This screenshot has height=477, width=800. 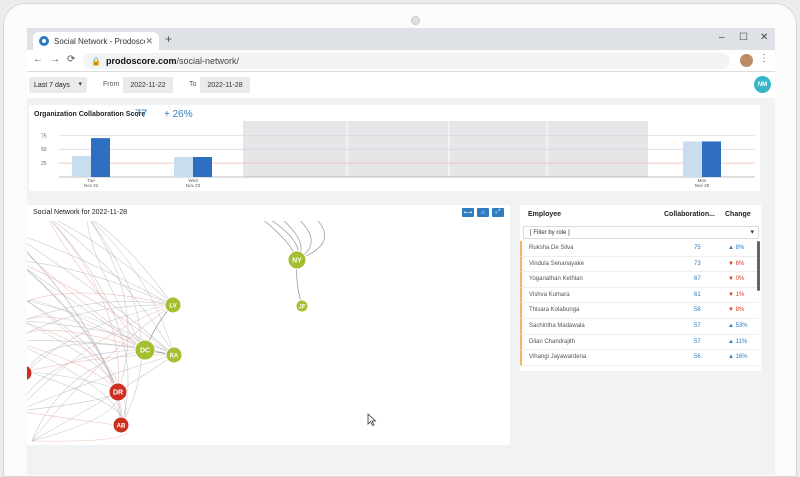 What do you see at coordinates (44, 150) in the screenshot?
I see `y-tick-label: 50` at bounding box center [44, 150].